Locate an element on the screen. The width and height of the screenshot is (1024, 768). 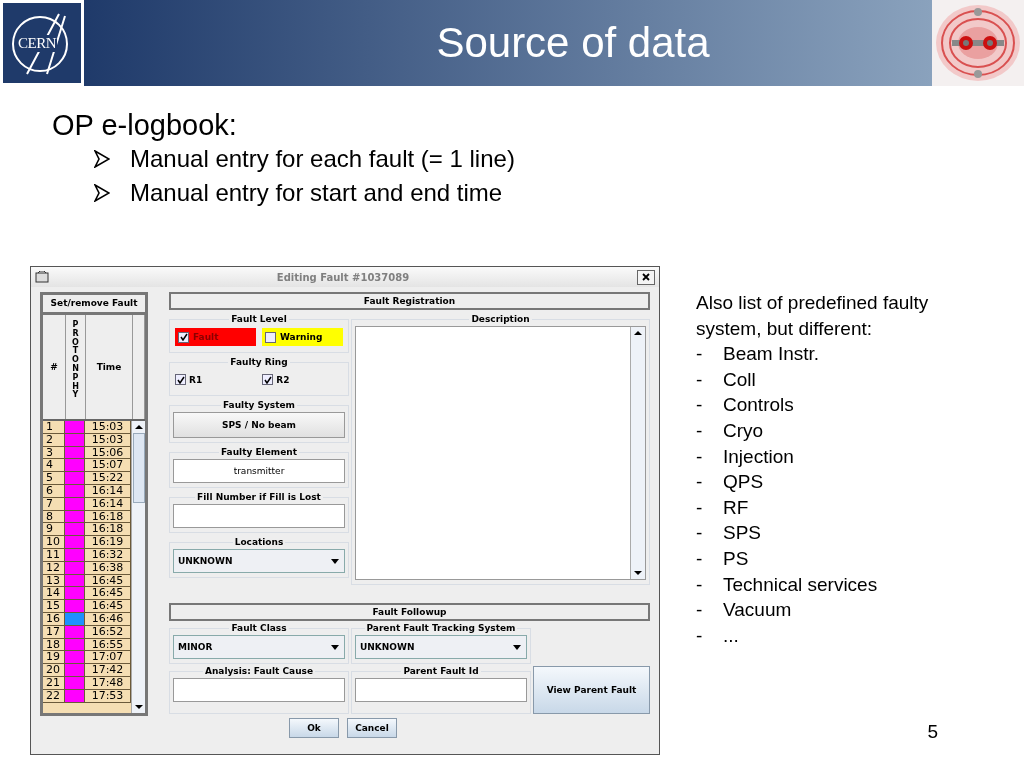
group-label: Fill Number if Fill is Lost is located at coordinates (259, 497).